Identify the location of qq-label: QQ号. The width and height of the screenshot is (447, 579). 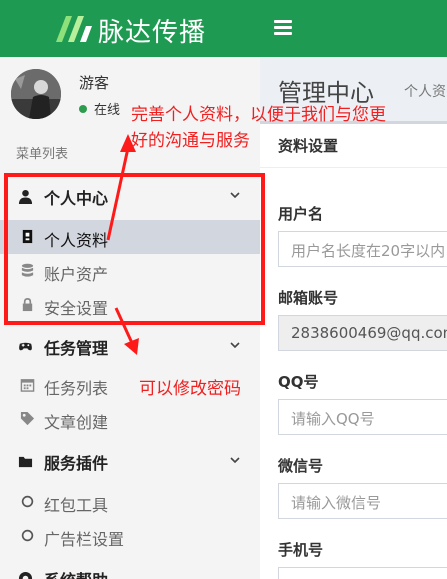
(298, 382).